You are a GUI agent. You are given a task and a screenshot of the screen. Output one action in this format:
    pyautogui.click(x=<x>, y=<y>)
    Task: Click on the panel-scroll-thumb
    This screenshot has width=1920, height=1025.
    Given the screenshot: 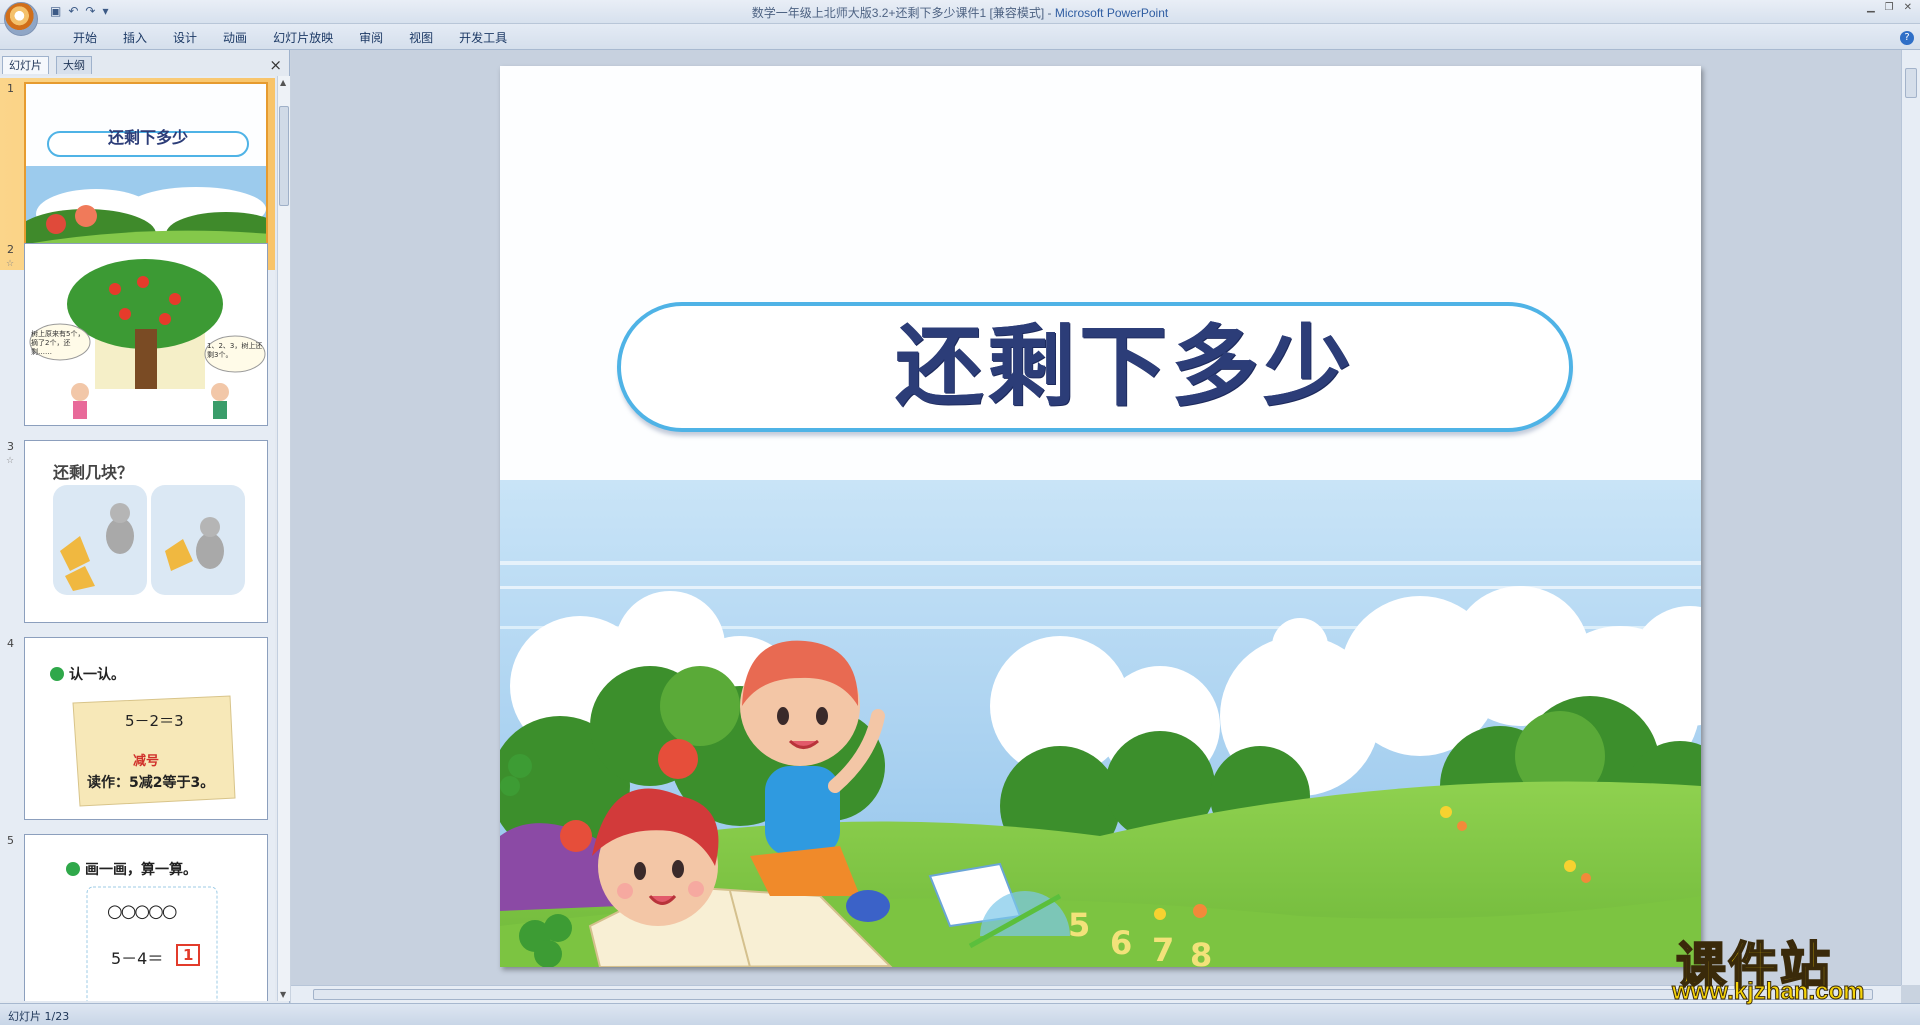 What is the action you would take?
    pyautogui.click(x=284, y=156)
    